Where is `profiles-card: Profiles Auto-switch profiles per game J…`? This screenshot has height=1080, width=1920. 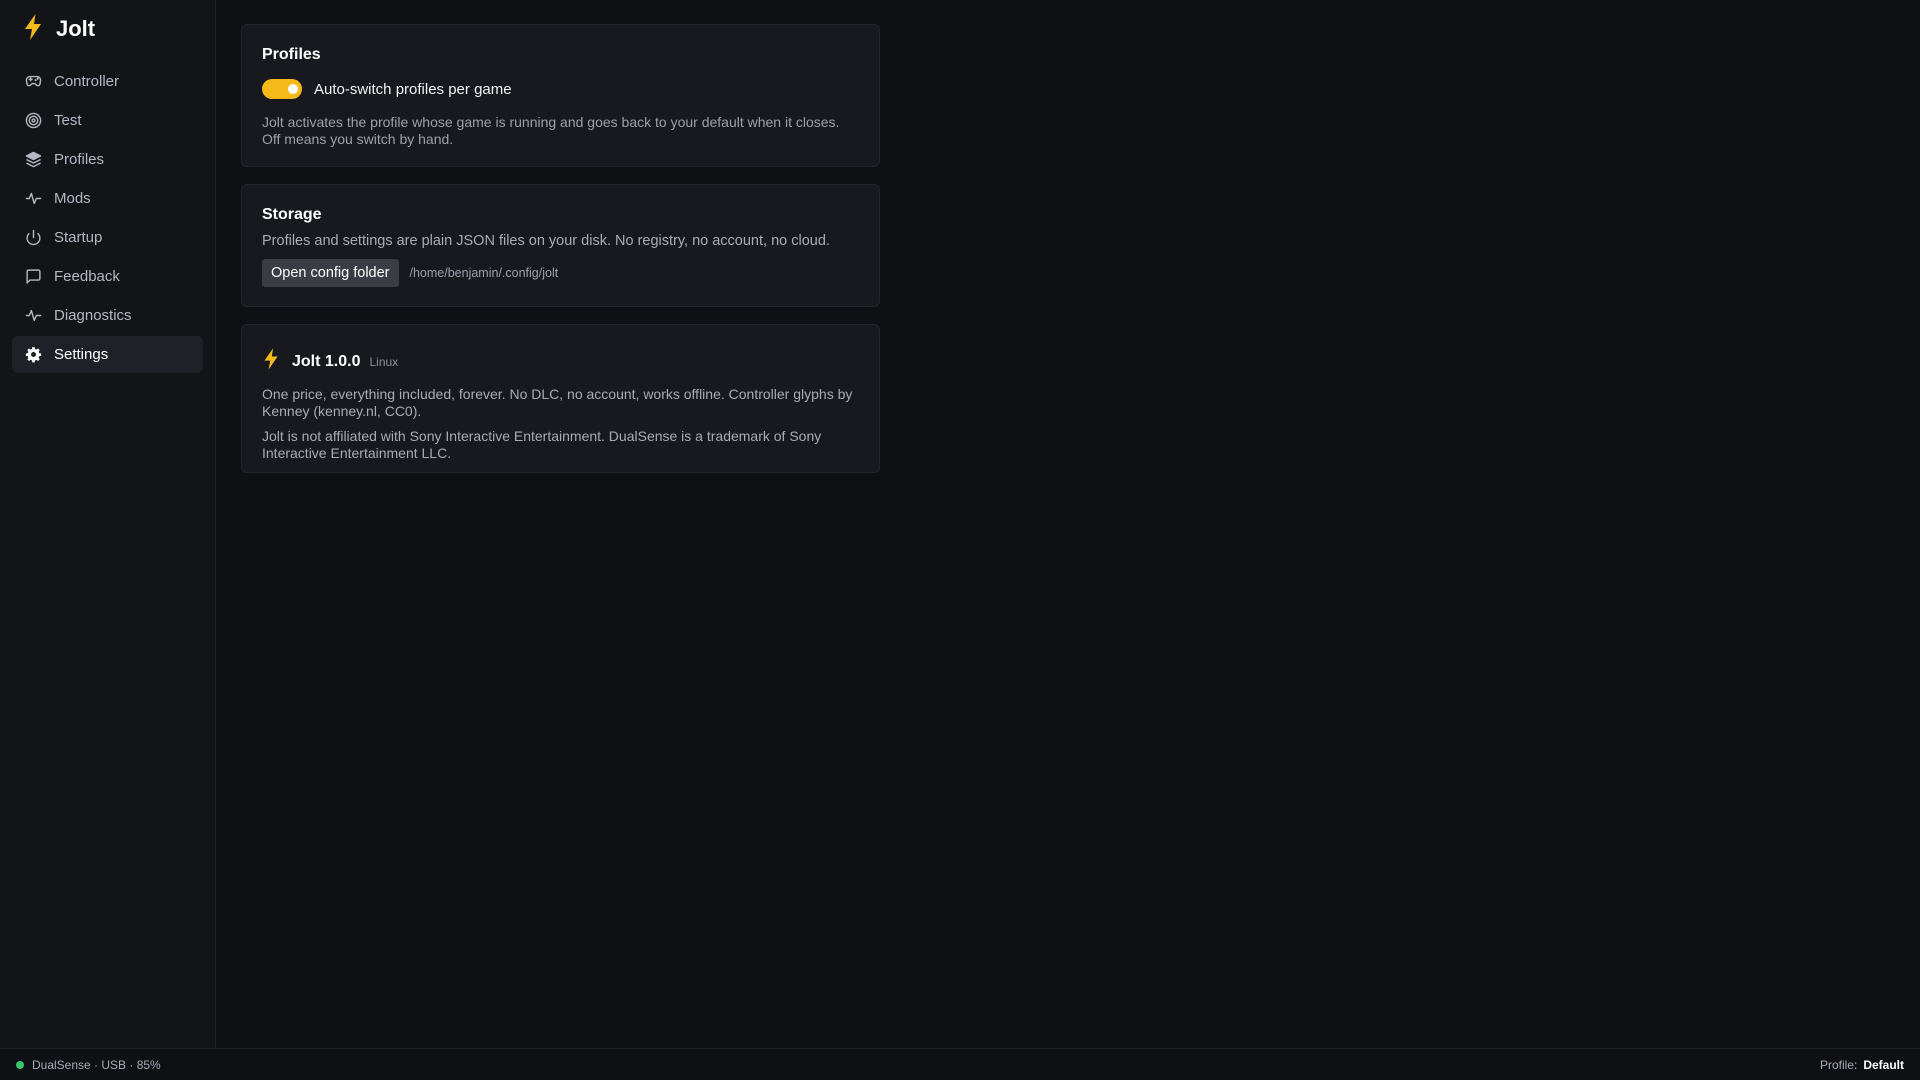
profiles-card: Profiles Auto-switch profiles per game J… is located at coordinates (560, 95).